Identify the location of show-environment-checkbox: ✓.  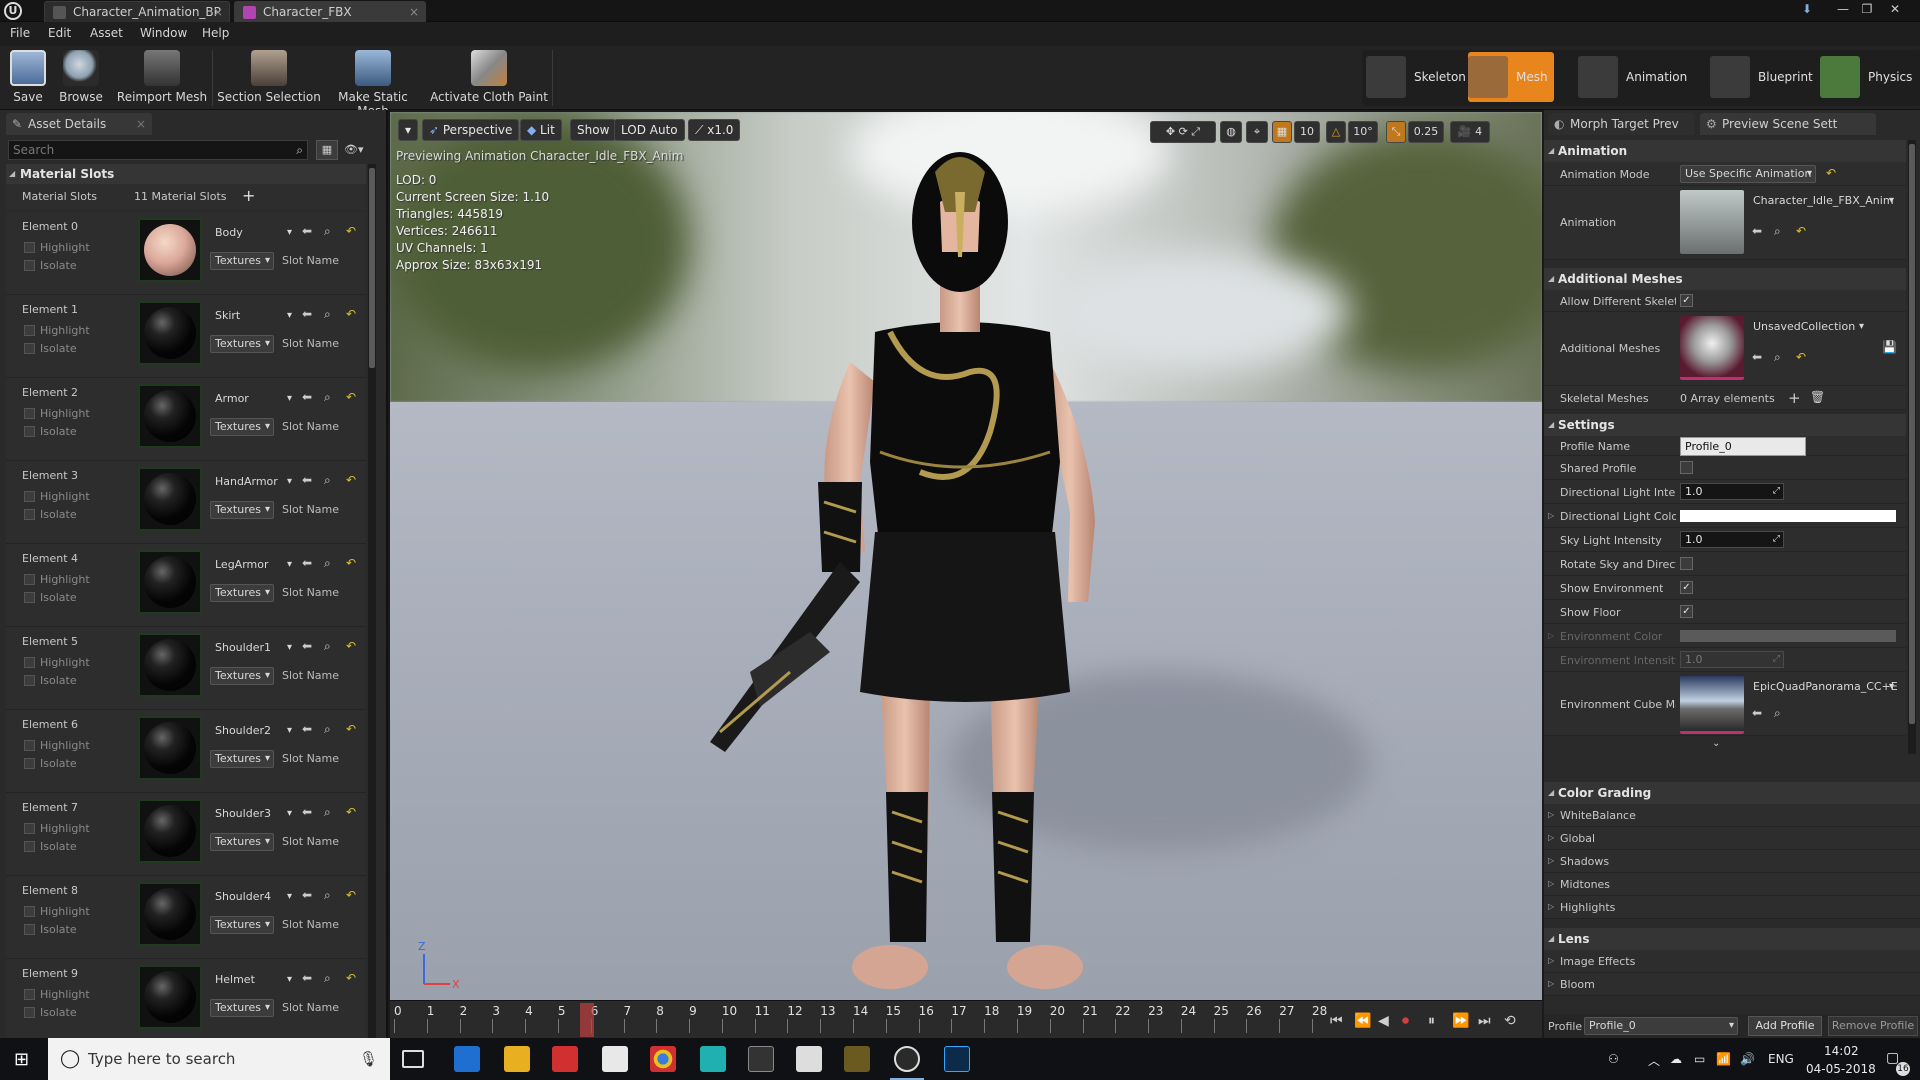
(1686, 587).